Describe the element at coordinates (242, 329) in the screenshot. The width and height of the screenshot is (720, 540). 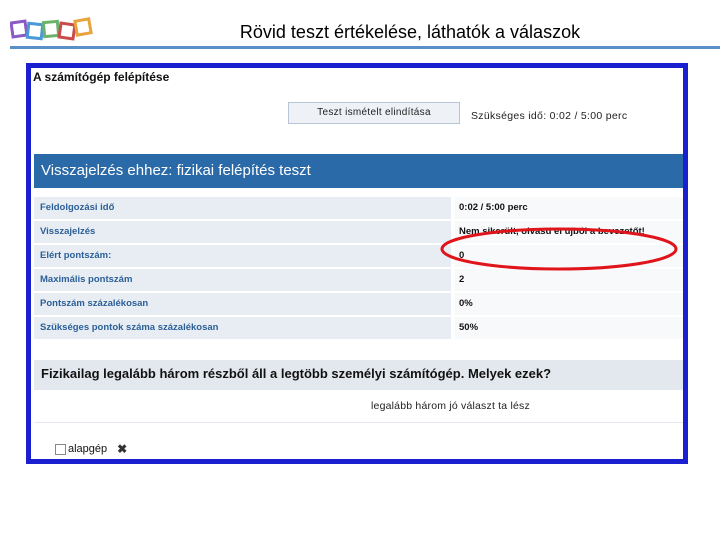
I see `row-label: Szükséges pontok száma százalékosan` at that location.